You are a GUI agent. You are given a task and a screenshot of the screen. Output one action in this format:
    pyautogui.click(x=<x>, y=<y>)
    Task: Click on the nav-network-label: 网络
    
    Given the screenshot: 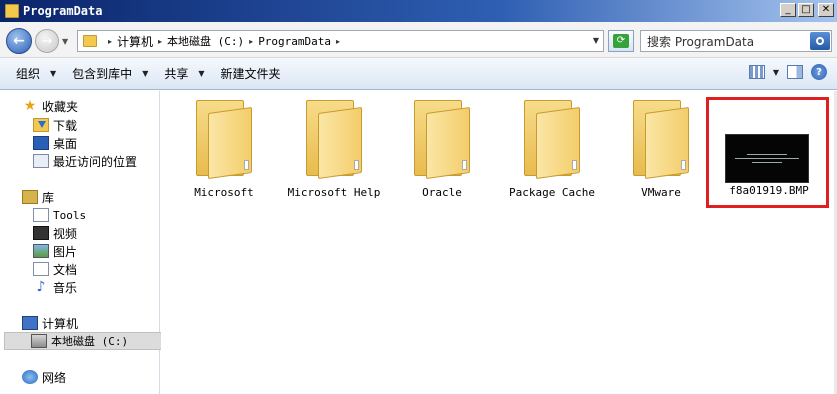 What is the action you would take?
    pyautogui.click(x=54, y=377)
    